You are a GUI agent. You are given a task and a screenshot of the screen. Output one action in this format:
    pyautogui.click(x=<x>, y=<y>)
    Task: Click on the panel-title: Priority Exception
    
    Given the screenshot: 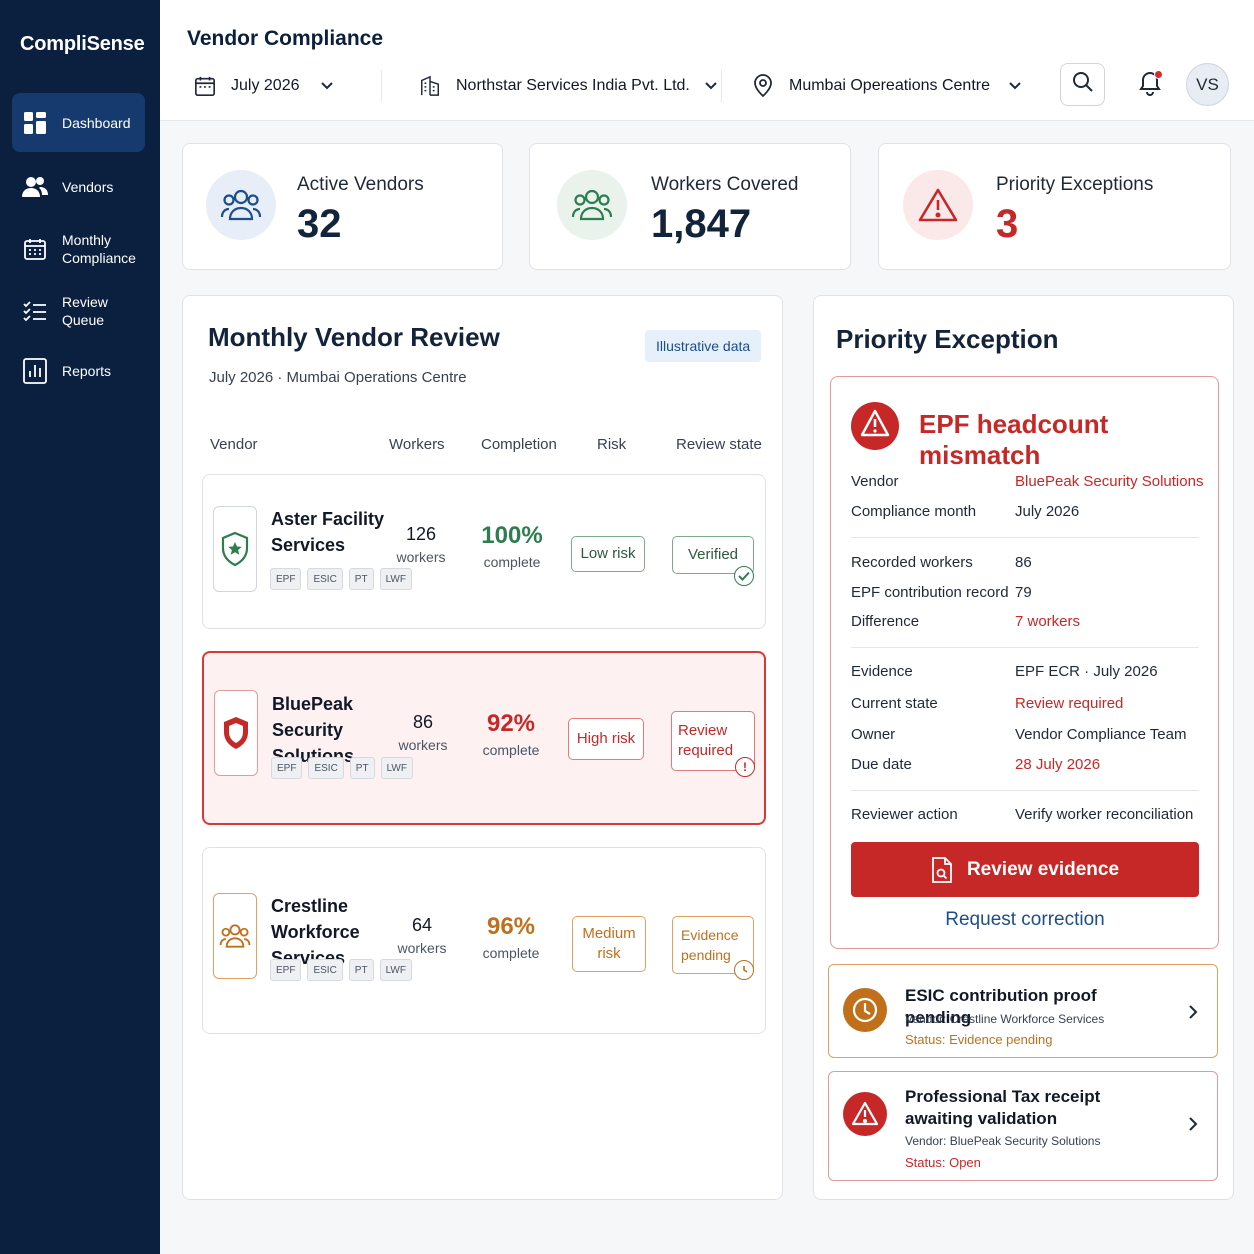 What is the action you would take?
    pyautogui.click(x=947, y=339)
    